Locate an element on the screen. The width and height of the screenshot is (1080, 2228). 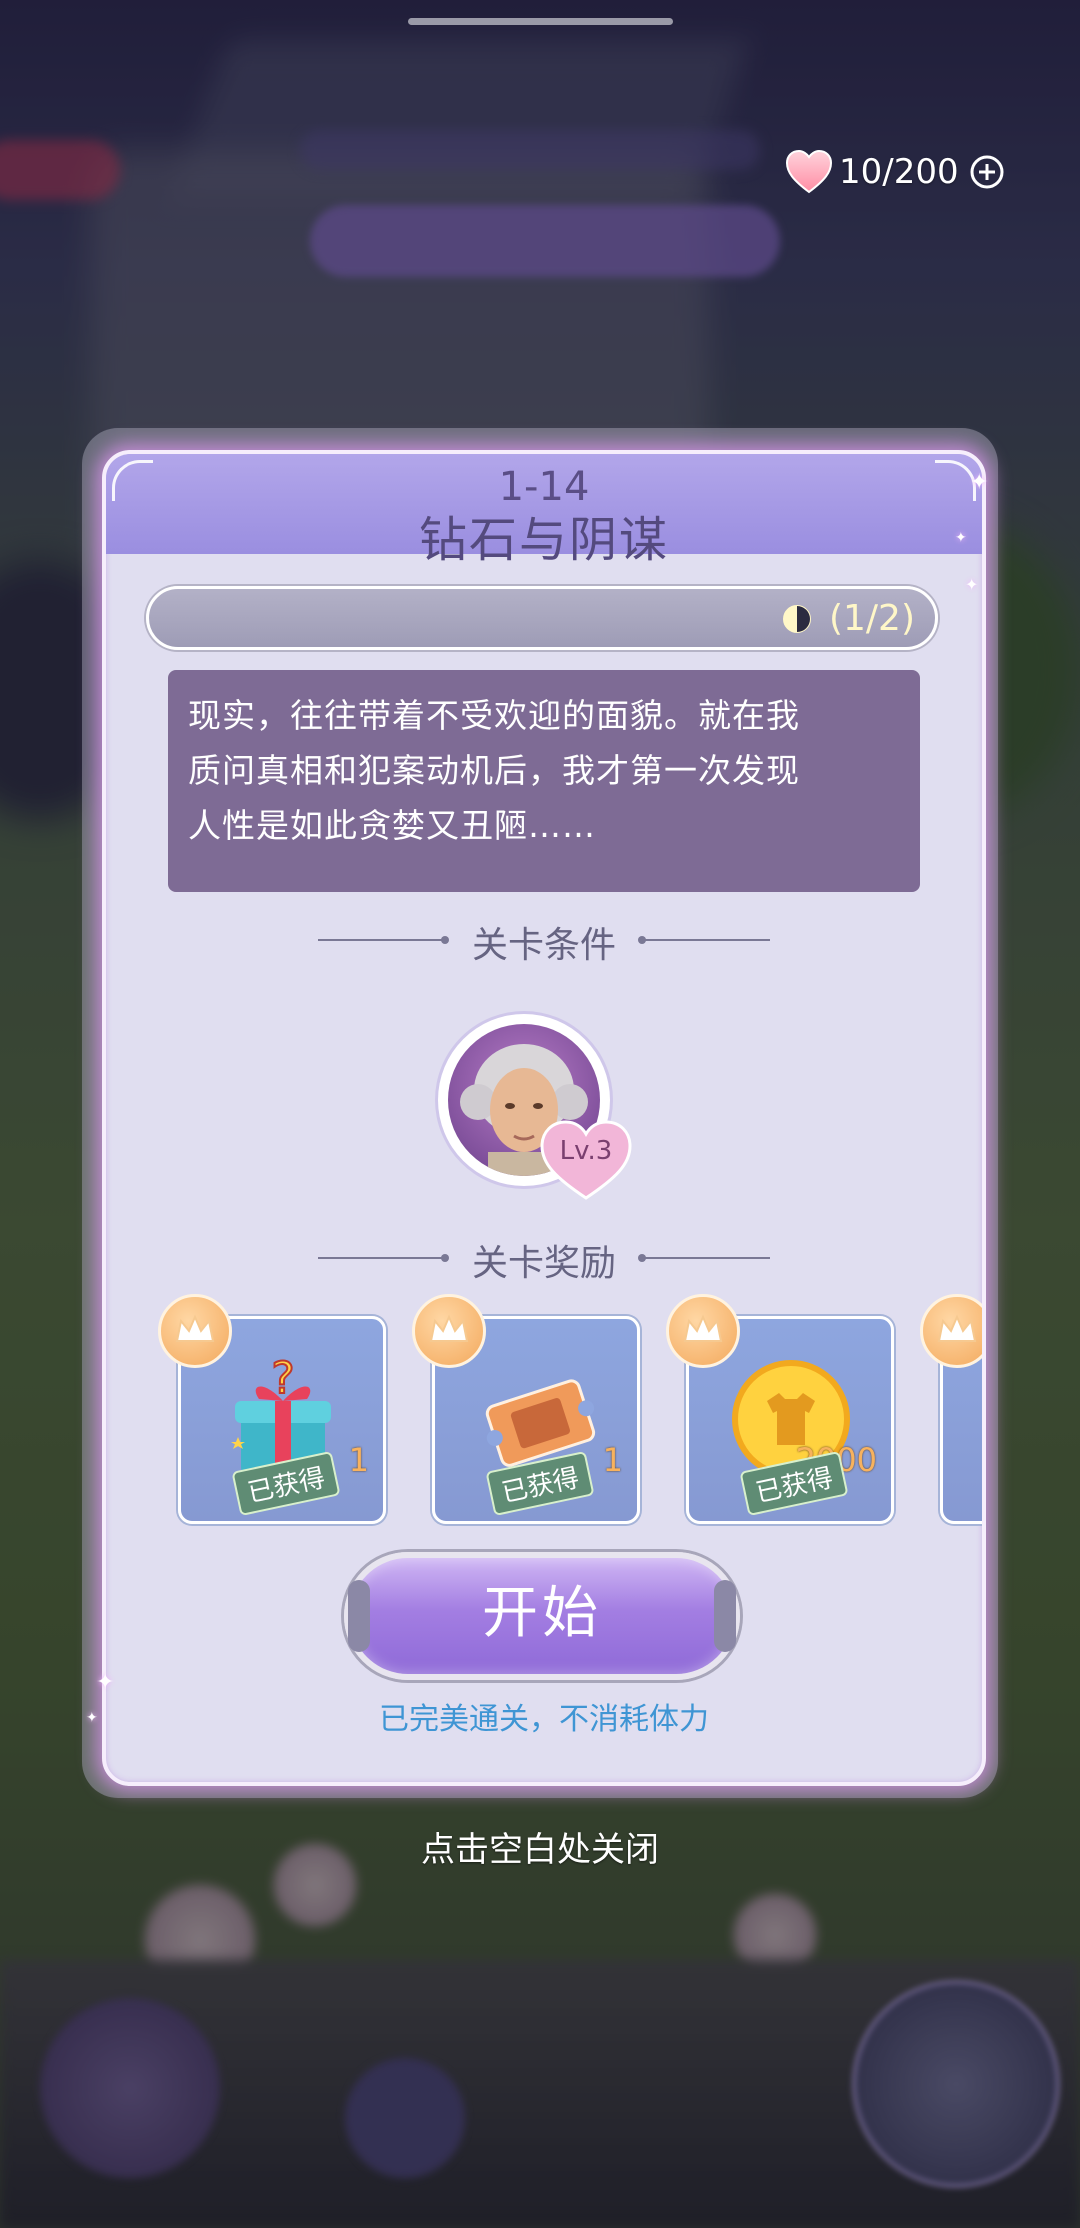
heart-icon is located at coordinates (809, 171).